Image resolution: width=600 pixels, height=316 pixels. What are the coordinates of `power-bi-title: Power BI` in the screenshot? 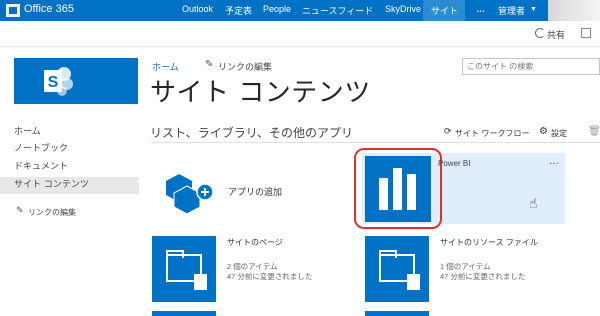 It's located at (454, 163).